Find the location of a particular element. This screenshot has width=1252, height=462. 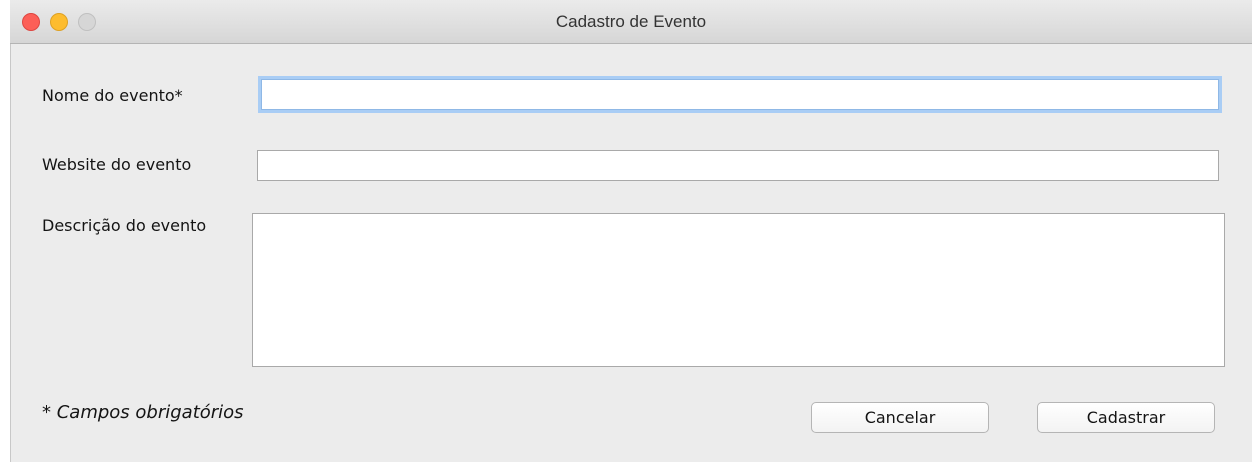

required-fields-note: * Campos obrigatórios is located at coordinates (143, 412).